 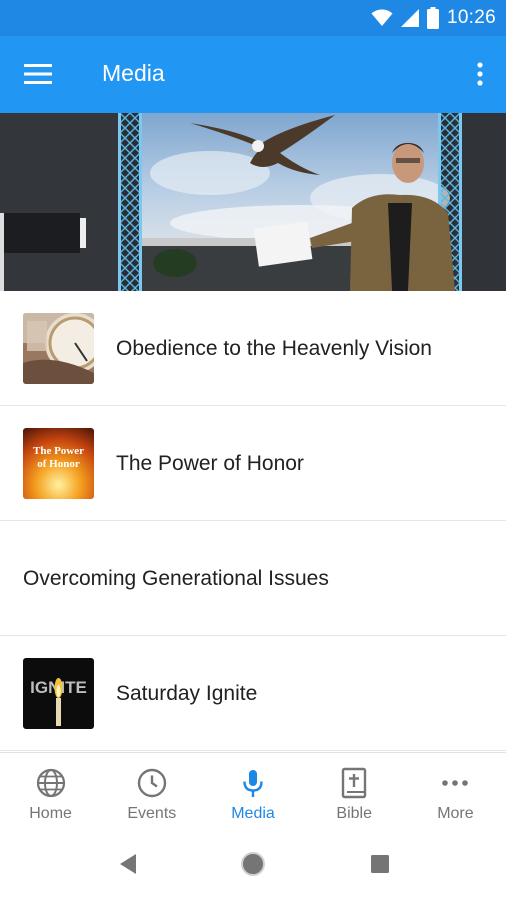 I want to click on list-item-title: Overcoming Generational Issues, so click(x=176, y=578).